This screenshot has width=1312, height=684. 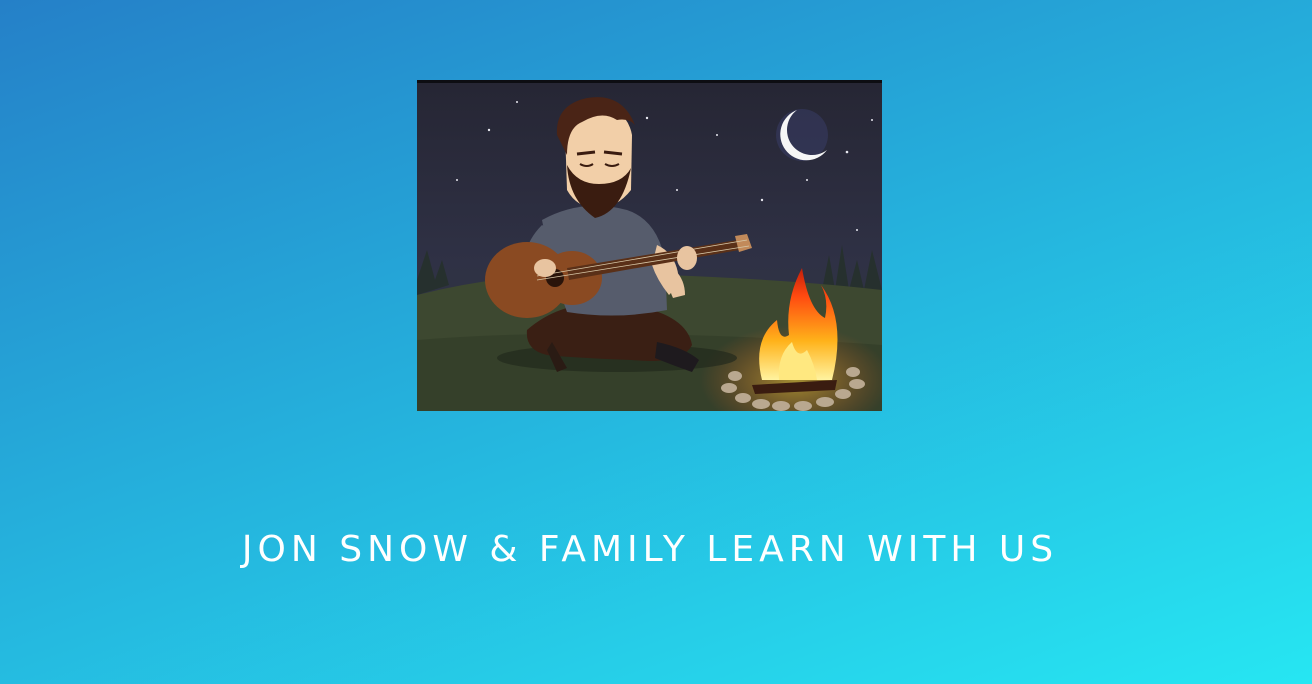 What do you see at coordinates (802, 135) in the screenshot?
I see `moon` at bounding box center [802, 135].